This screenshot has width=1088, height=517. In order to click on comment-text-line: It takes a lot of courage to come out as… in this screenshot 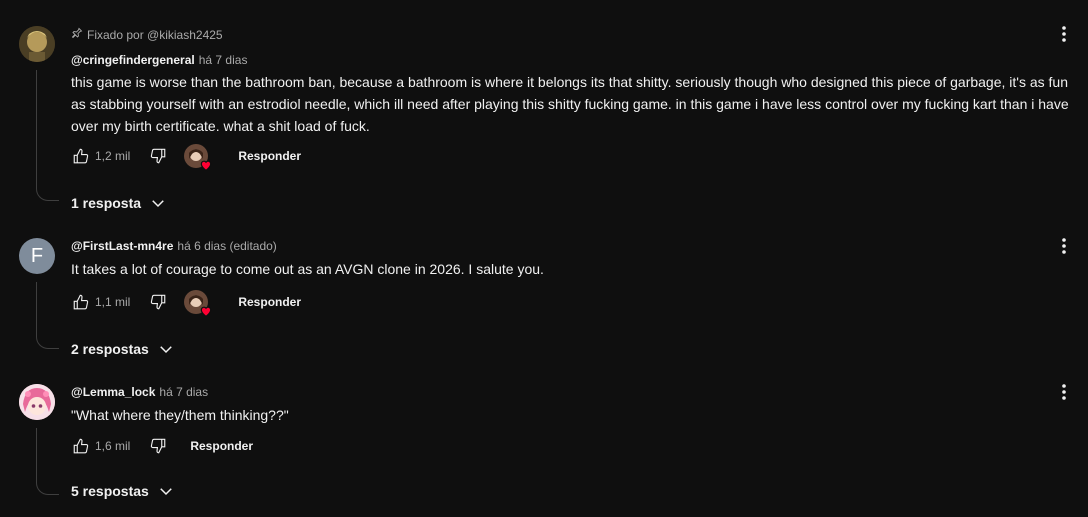, I will do `click(307, 269)`.